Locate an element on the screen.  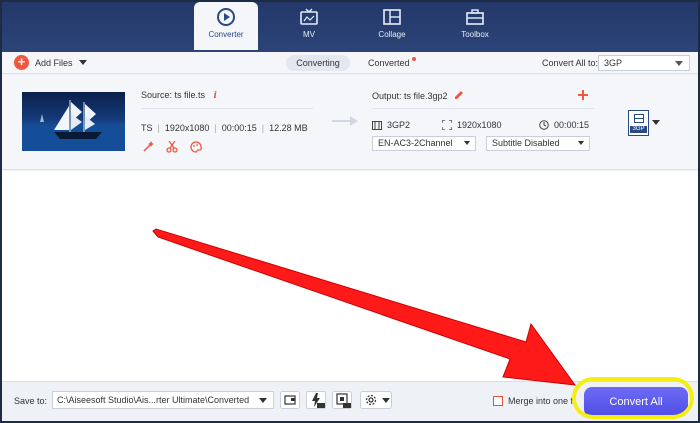
scissors-icon is located at coordinates (172, 147).